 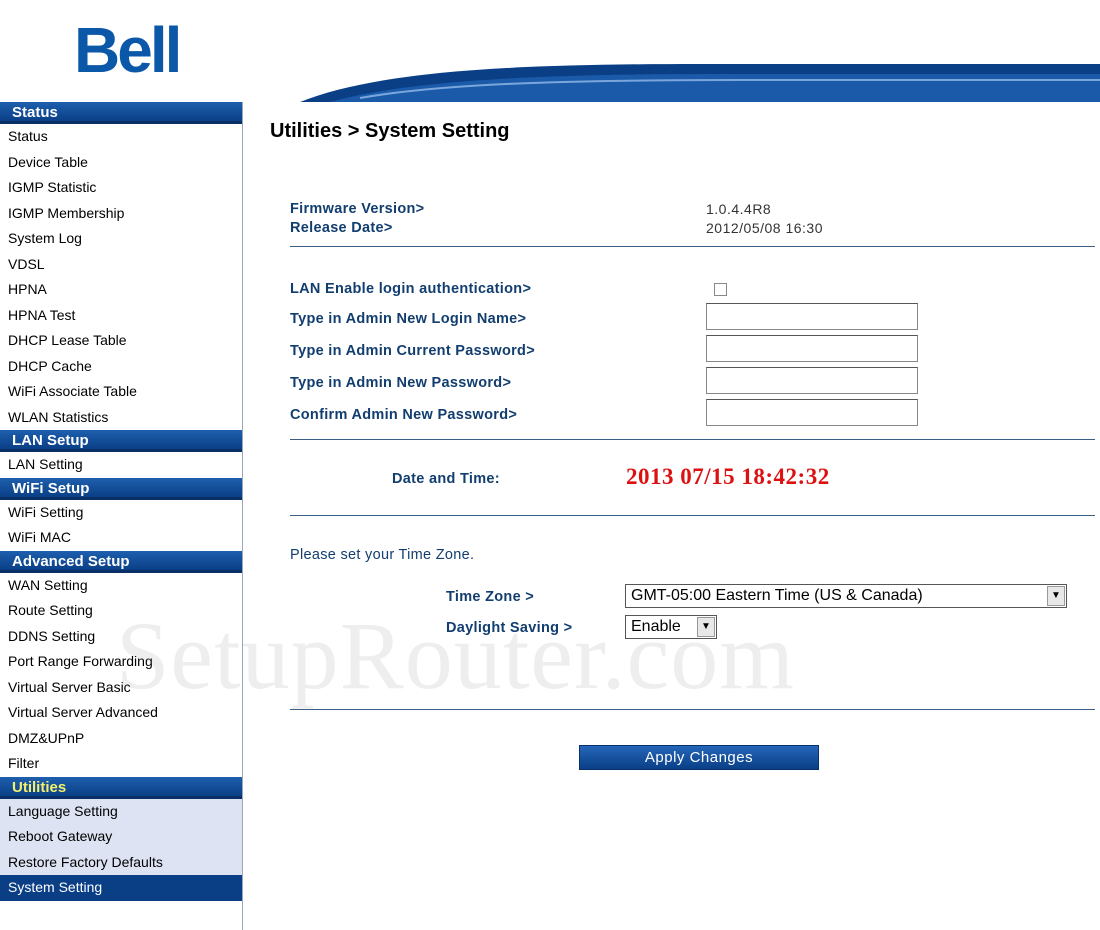 I want to click on admin-current-password-input, so click(x=812, y=348).